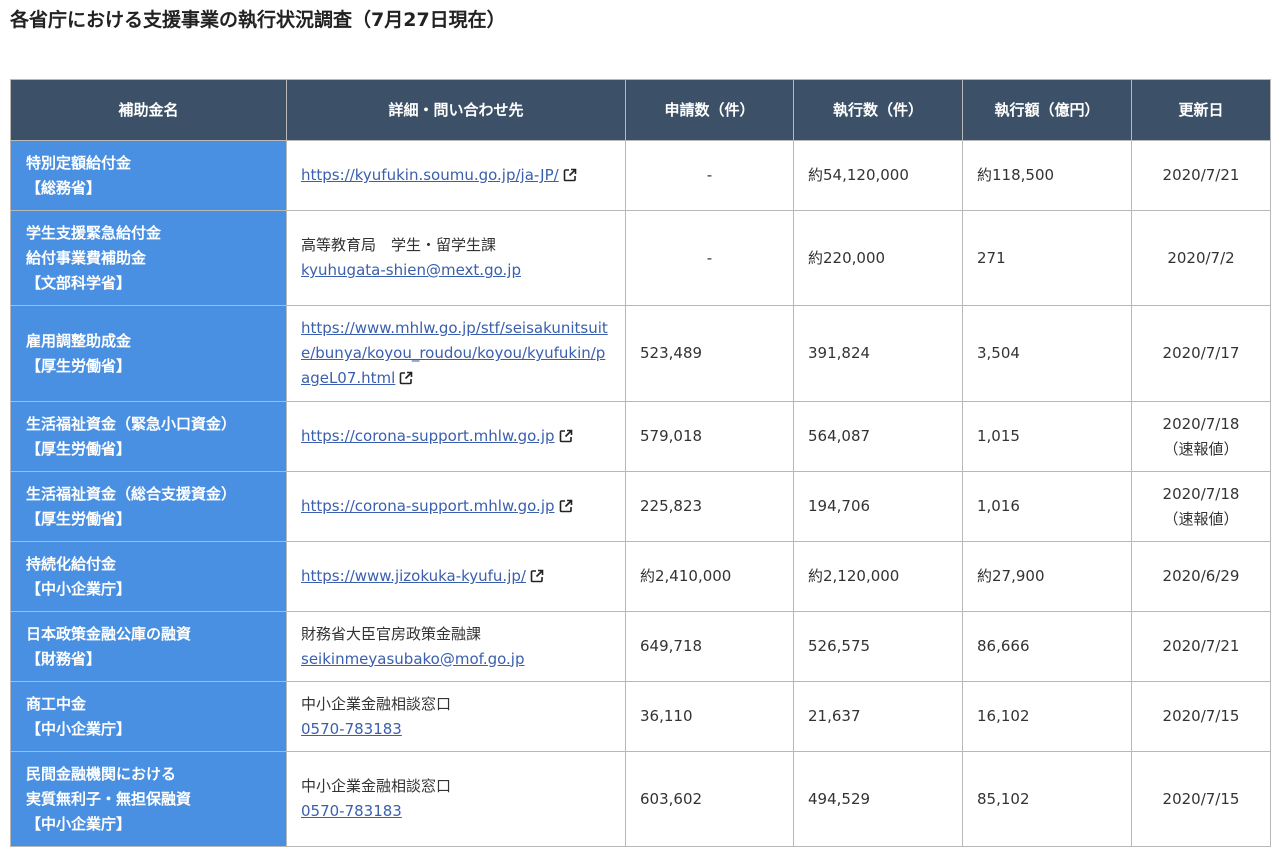 The height and width of the screenshot is (864, 1279). I want to click on subsidy-name-cell: 雇用調整助成金 【厚生労働省】, so click(148, 353).